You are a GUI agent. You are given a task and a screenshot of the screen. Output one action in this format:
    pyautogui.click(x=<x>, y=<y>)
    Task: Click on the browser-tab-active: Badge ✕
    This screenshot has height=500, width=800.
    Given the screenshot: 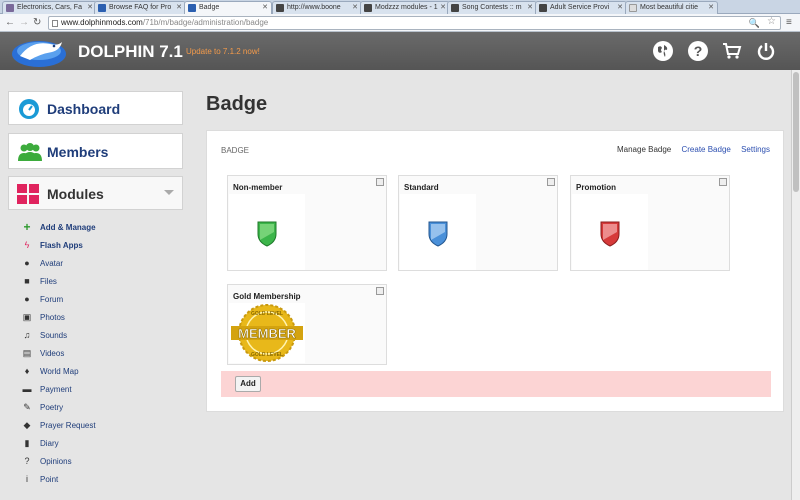 What is the action you would take?
    pyautogui.click(x=228, y=7)
    